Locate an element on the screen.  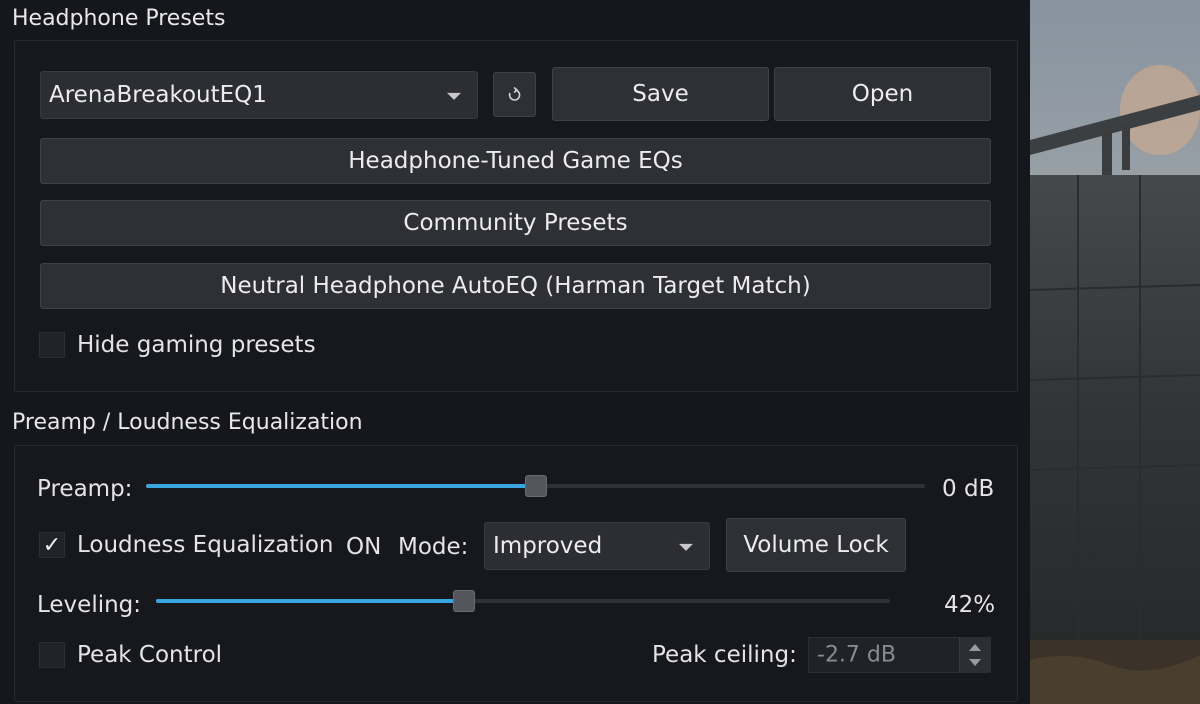
refresh-icon is located at coordinates (514, 93).